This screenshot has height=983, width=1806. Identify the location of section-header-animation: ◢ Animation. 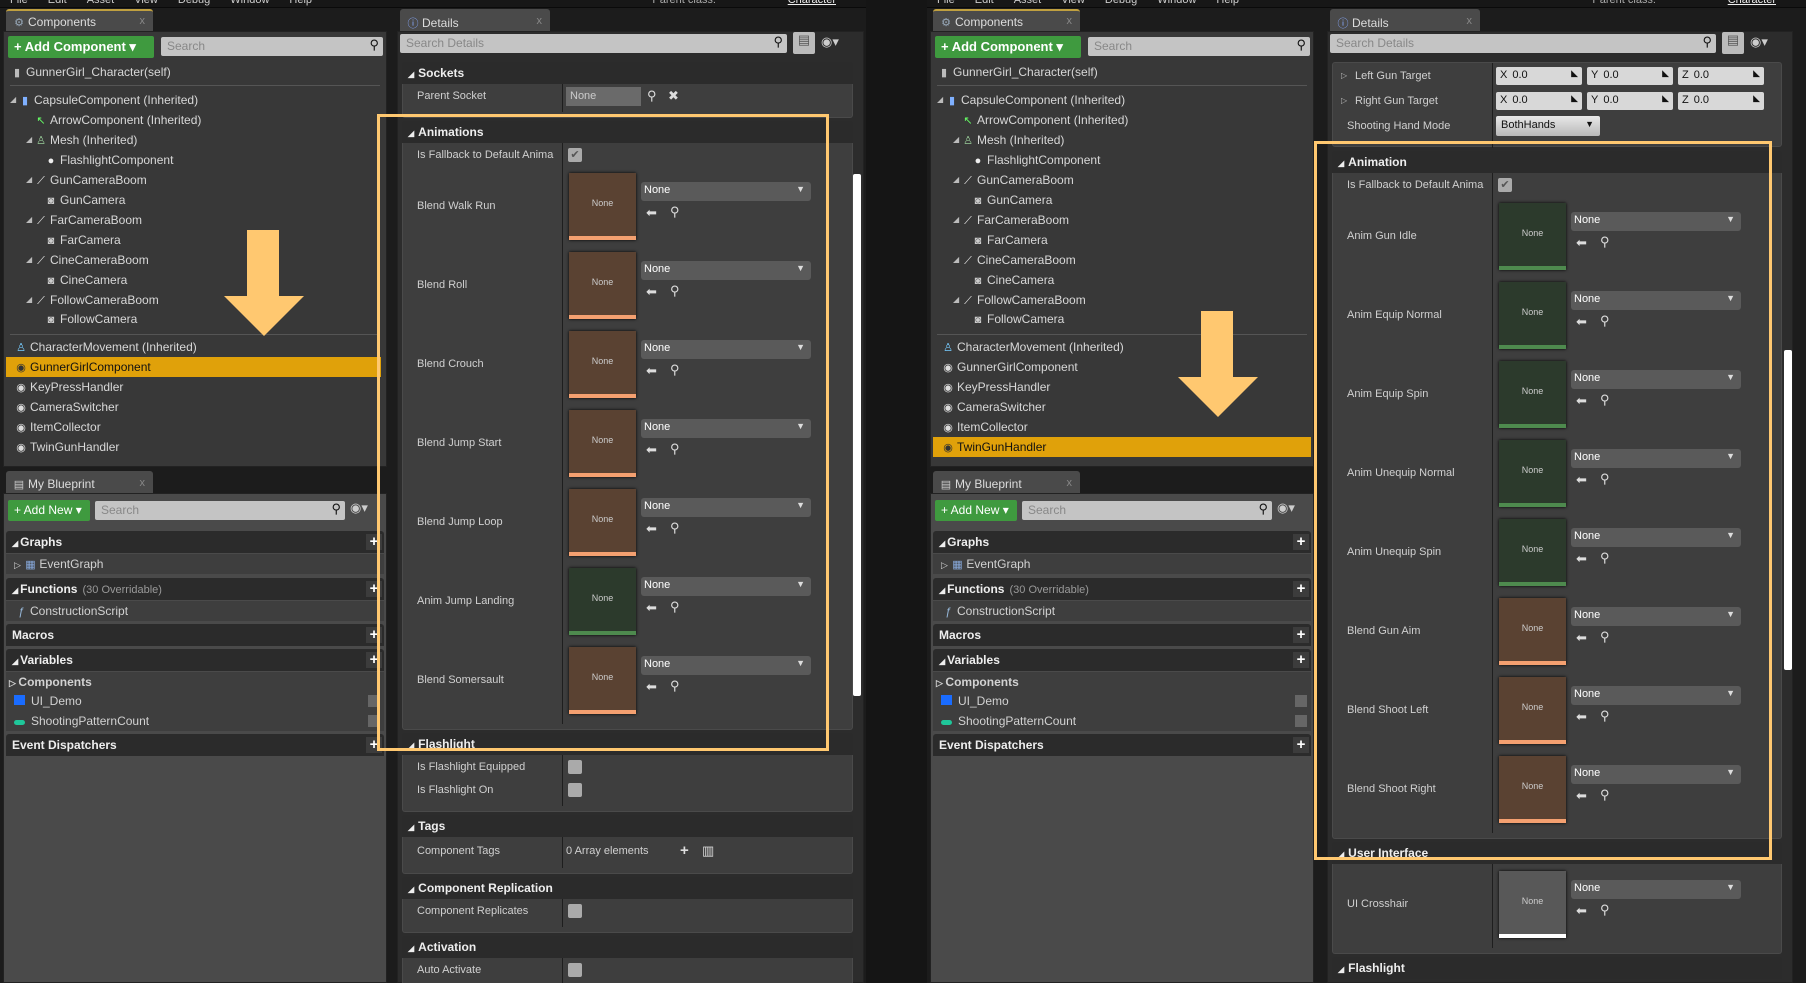
(1557, 162).